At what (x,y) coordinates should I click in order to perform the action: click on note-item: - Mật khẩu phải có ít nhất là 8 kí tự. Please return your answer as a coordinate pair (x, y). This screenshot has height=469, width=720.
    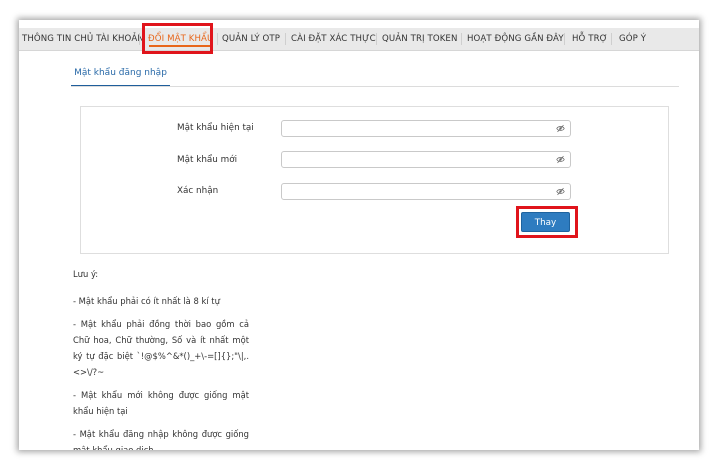
    Looking at the image, I should click on (146, 301).